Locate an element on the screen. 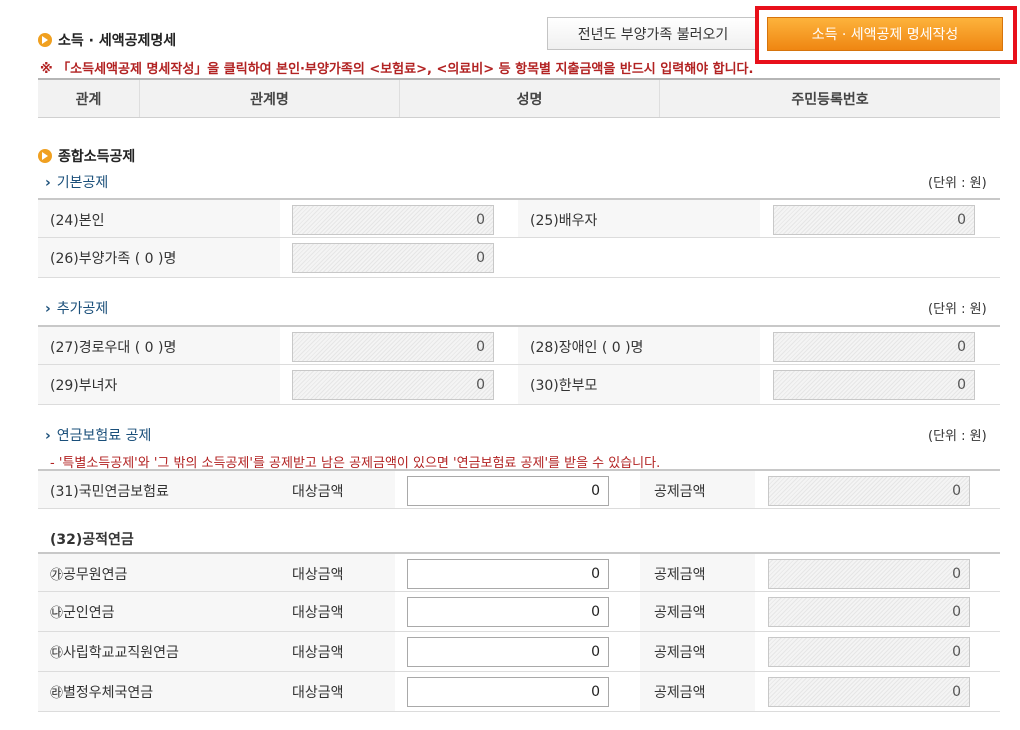 This screenshot has width=1020, height=730. income-deduction-title-text: 종합소득공제 is located at coordinates (97, 157).